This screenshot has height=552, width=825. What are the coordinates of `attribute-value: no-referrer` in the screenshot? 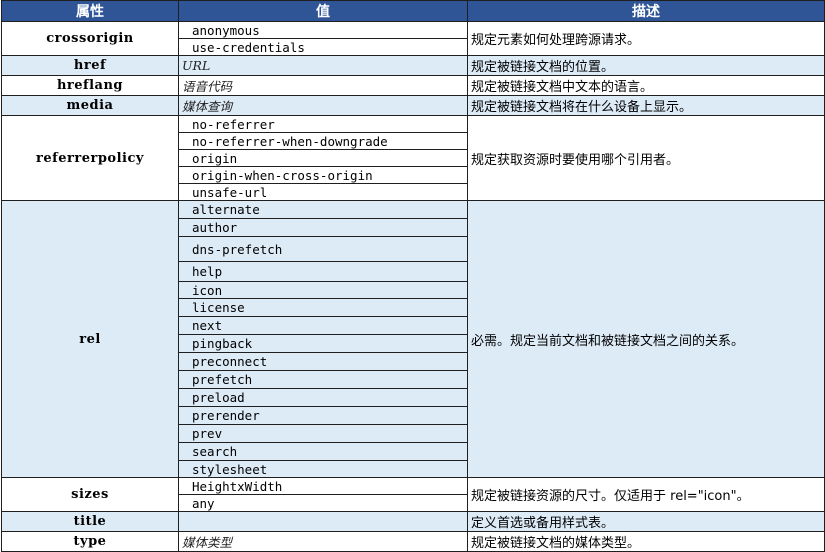 It's located at (323, 124).